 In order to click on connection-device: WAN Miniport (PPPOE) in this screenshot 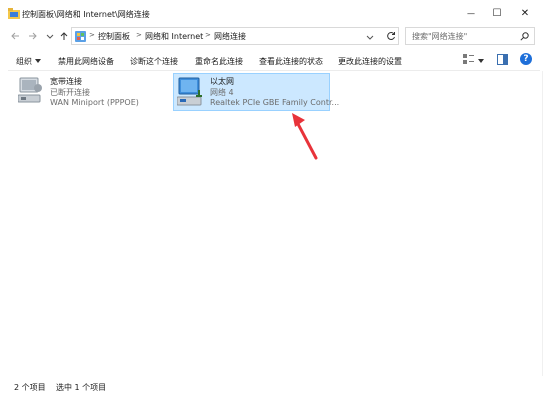, I will do `click(94, 102)`.